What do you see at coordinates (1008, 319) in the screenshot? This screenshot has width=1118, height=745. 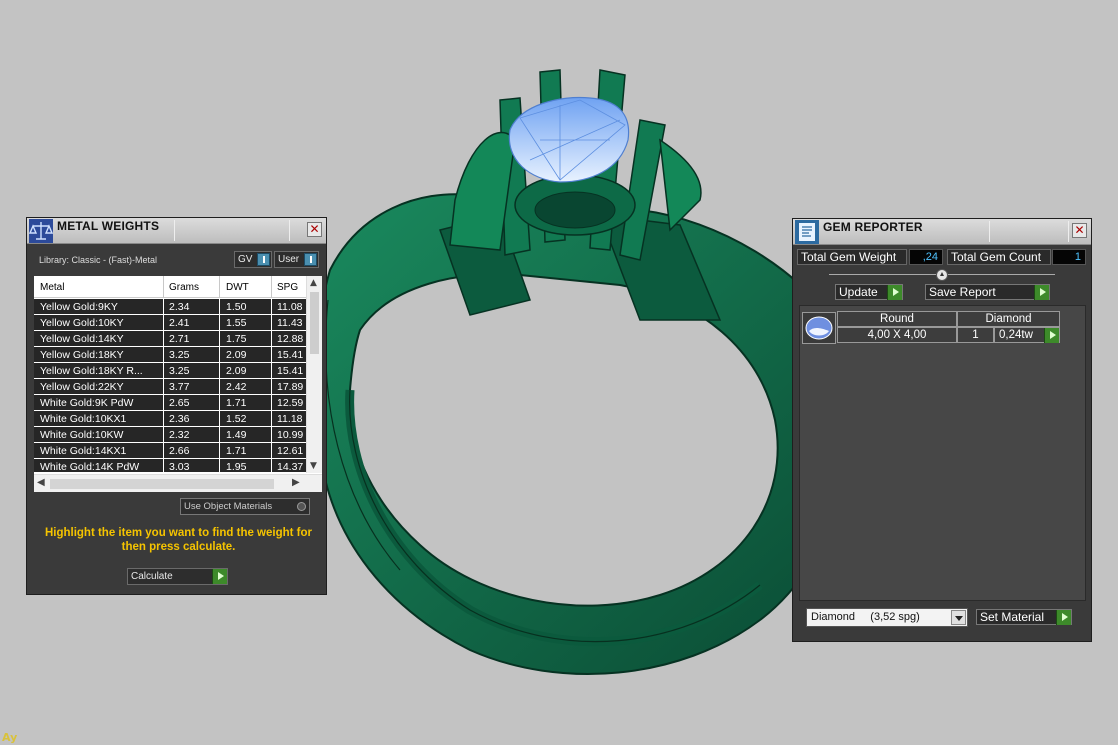 I see `gem-material-header: Diamond` at bounding box center [1008, 319].